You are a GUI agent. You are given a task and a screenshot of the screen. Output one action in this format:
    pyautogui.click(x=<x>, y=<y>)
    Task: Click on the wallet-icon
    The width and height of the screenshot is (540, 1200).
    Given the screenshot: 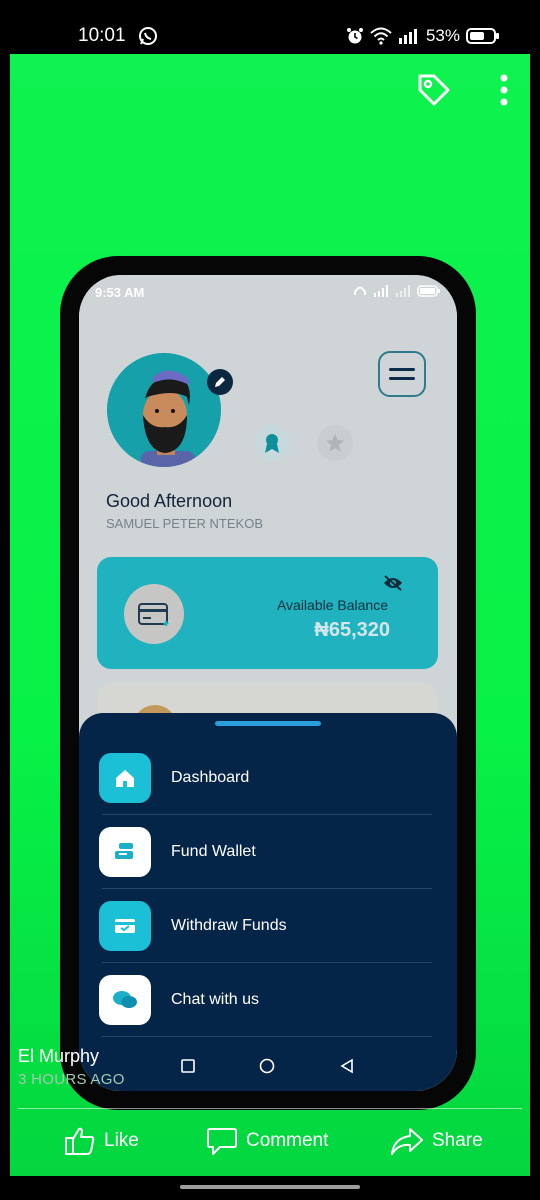 What is the action you would take?
    pyautogui.click(x=125, y=852)
    